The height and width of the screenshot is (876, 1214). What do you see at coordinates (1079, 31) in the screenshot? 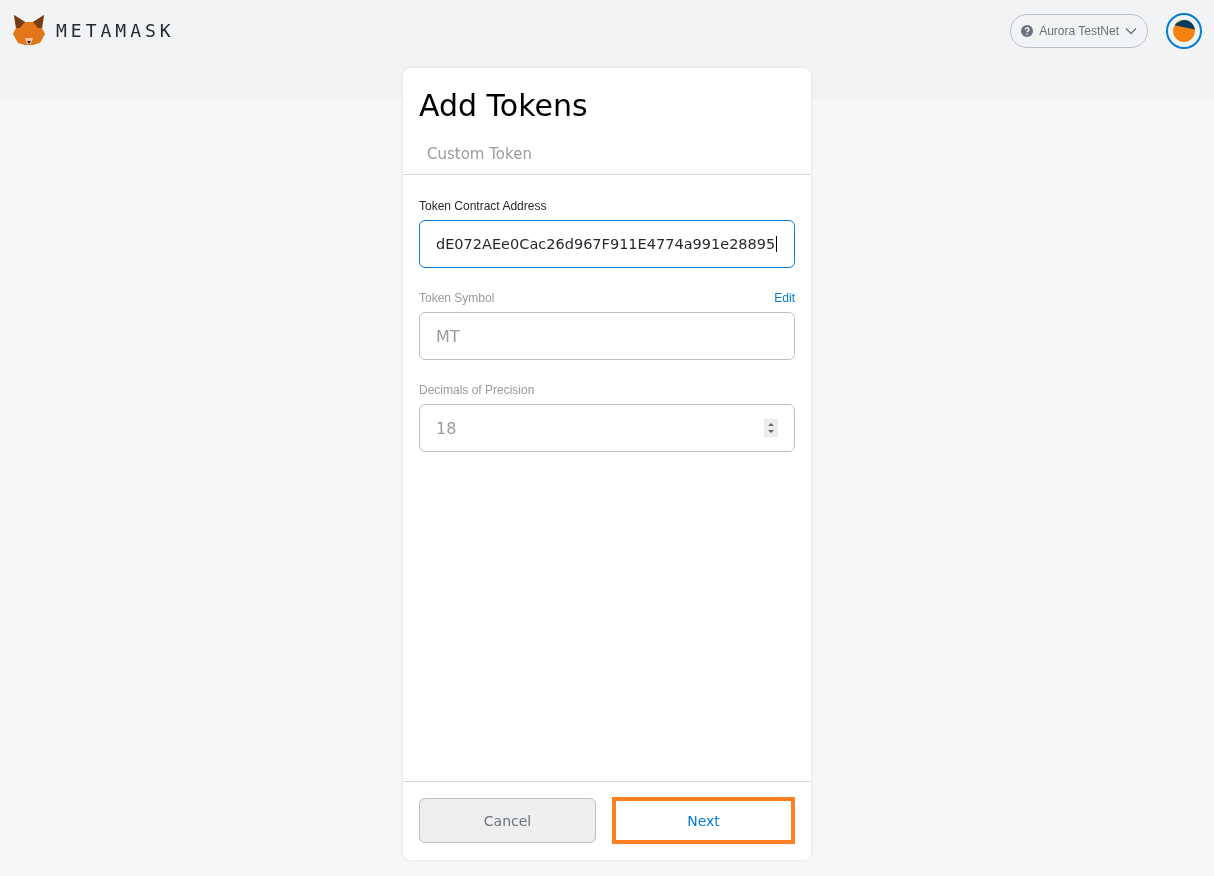
I see `network-selector: Aurora TestNet` at bounding box center [1079, 31].